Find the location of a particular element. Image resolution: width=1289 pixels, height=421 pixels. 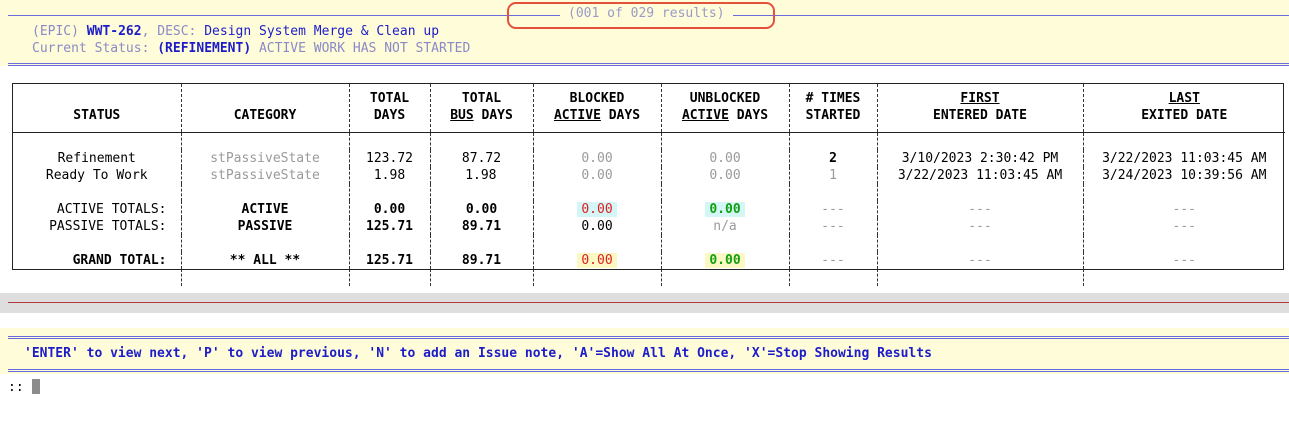

issue-description: Design System Merge & Clean up is located at coordinates (322, 31).